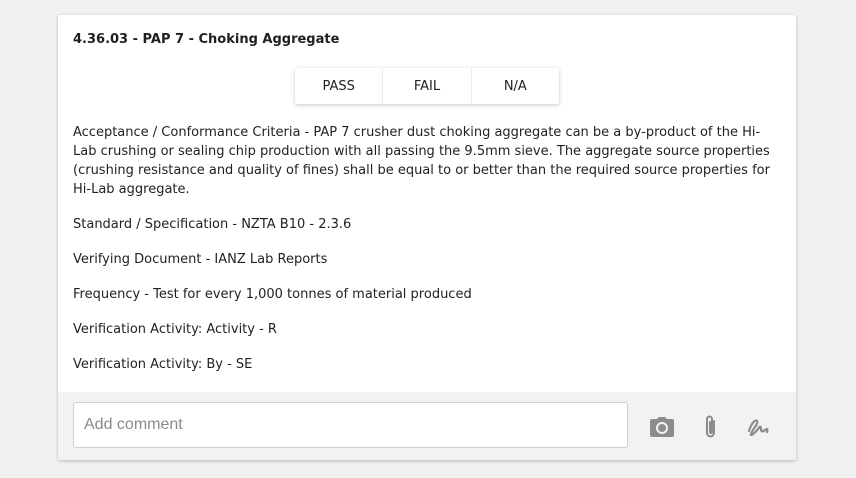  What do you see at coordinates (758, 427) in the screenshot?
I see `signature-icon` at bounding box center [758, 427].